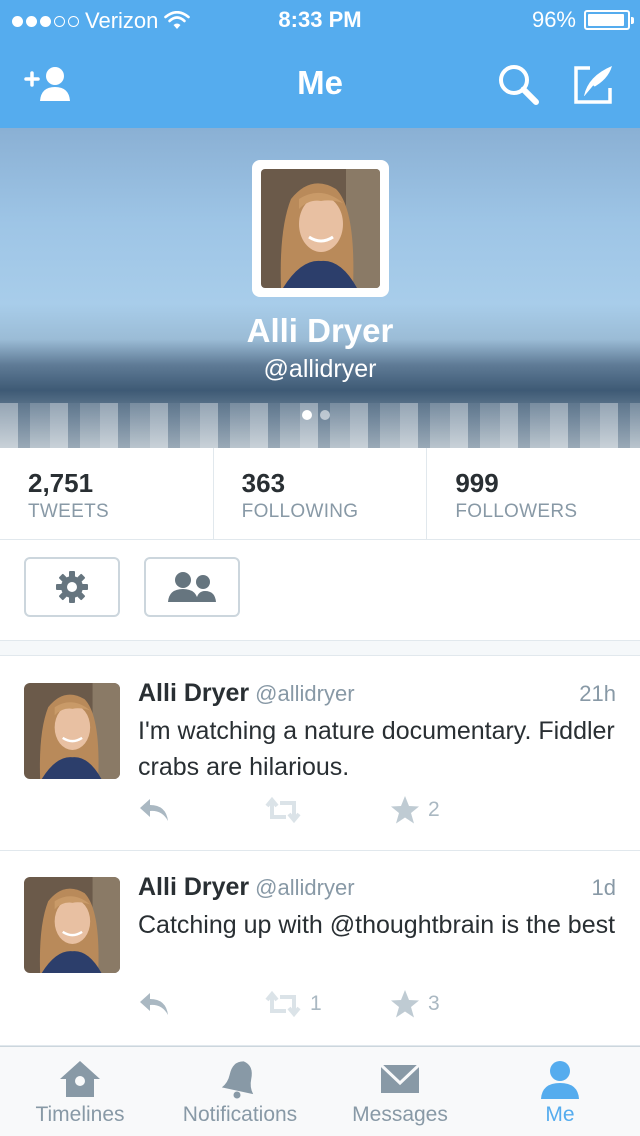 The image size is (640, 1136). What do you see at coordinates (320, 330) in the screenshot?
I see `profile-name: Alli Dryer` at bounding box center [320, 330].